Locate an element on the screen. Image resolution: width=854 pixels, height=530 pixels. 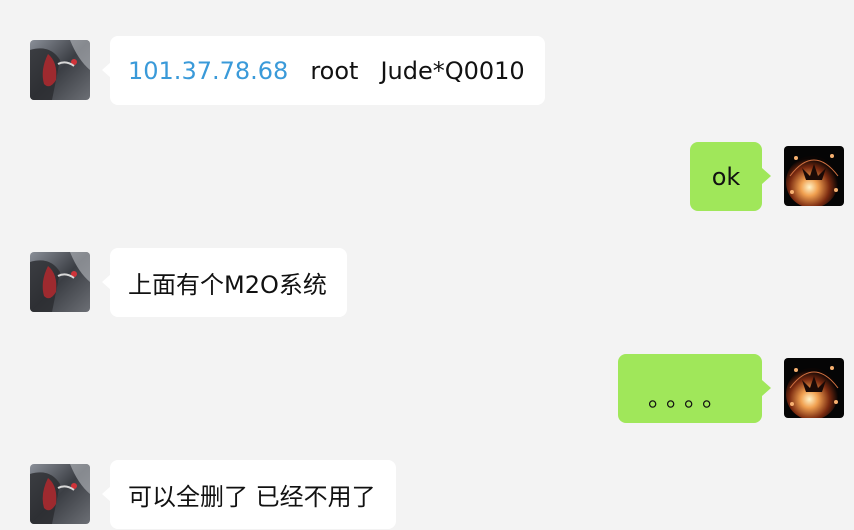
password-text: Jude*Q0010 is located at coordinates (452, 70).